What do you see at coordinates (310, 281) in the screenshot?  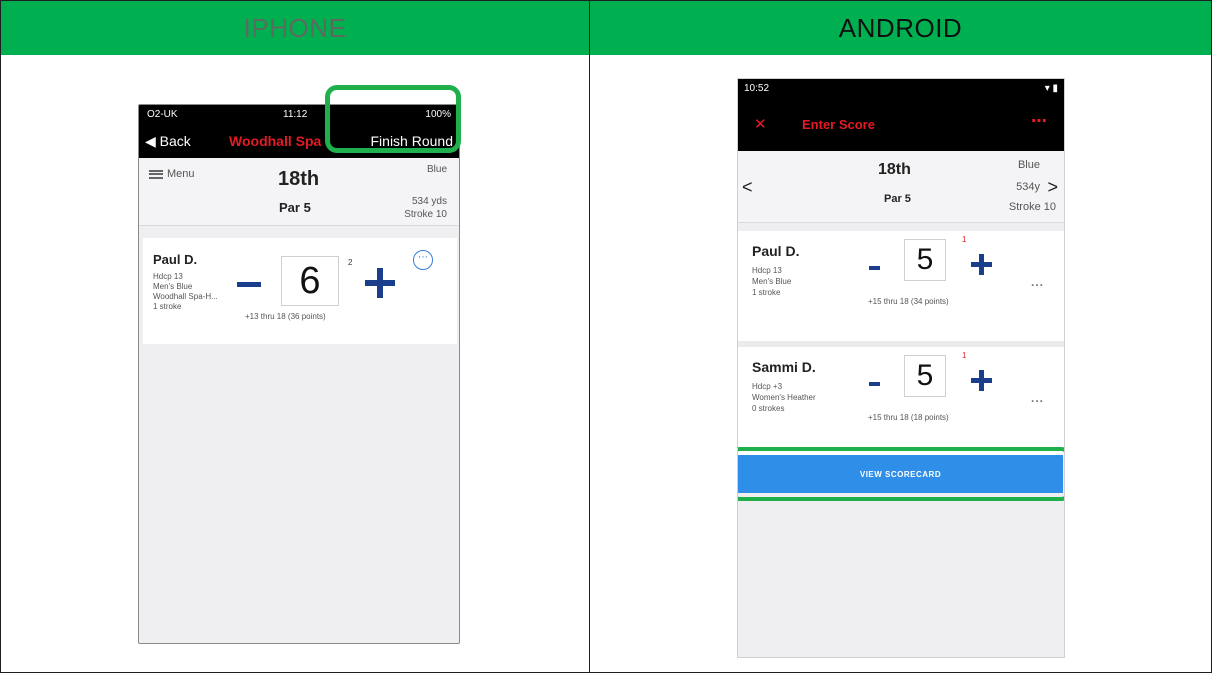 I see `score-input: 6` at bounding box center [310, 281].